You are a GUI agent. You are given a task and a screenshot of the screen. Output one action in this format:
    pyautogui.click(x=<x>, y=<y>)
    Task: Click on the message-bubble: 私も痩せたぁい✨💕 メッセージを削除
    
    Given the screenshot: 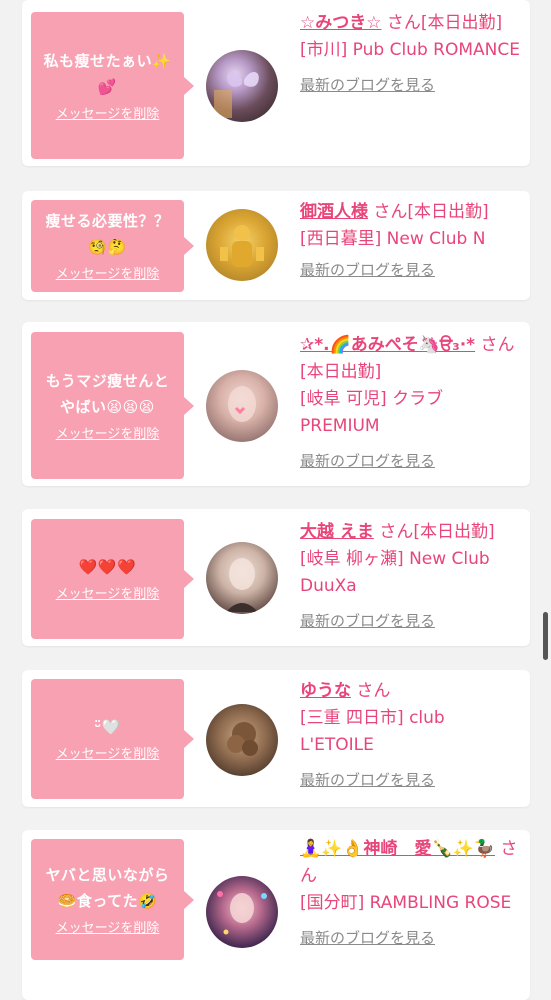 What is the action you would take?
    pyautogui.click(x=112, y=85)
    